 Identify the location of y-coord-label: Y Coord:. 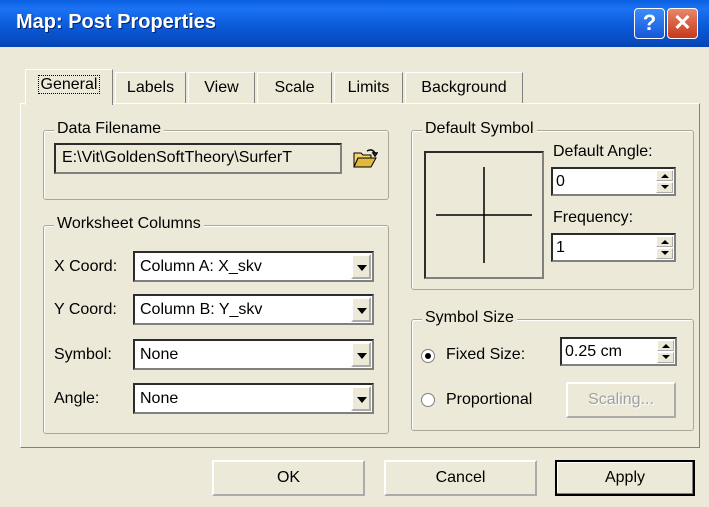
(85, 309).